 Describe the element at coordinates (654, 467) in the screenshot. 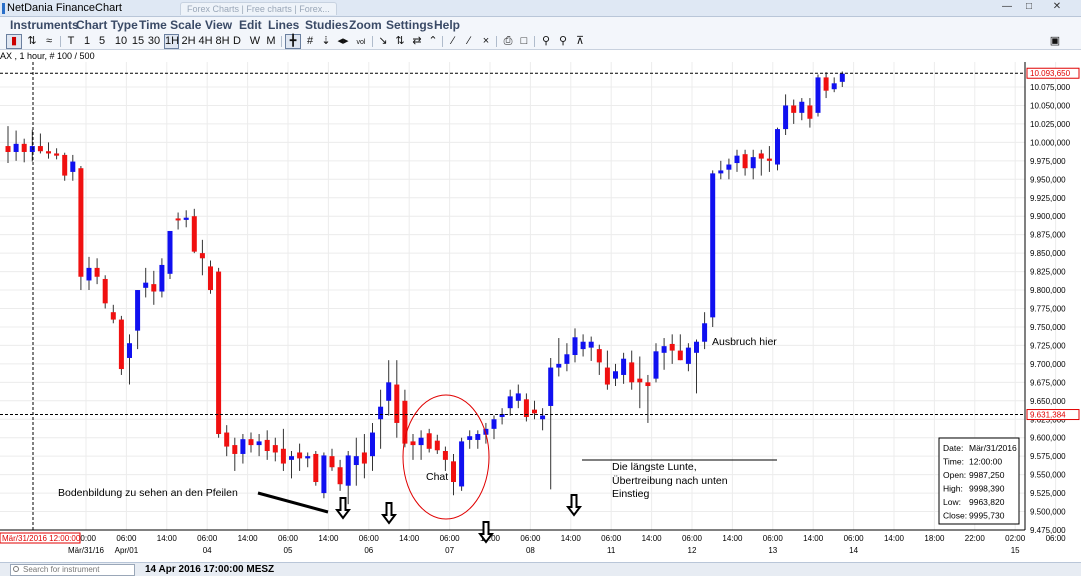

I see `annotation-lunte-1: Die längste Lunte,` at that location.